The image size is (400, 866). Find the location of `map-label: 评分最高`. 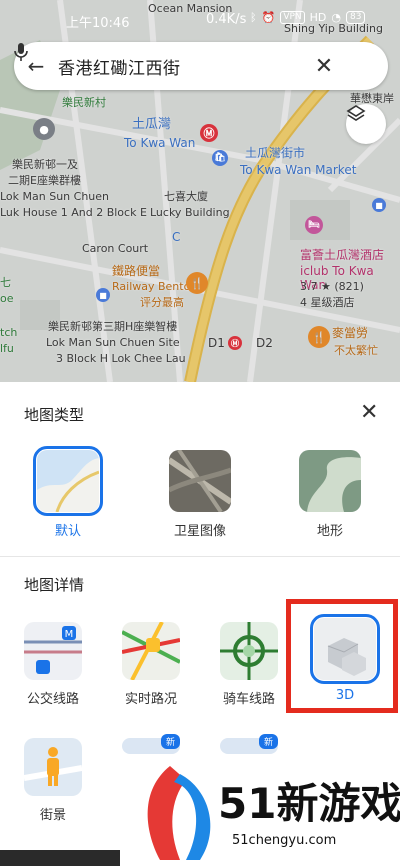

map-label: 评分最高 is located at coordinates (162, 302).